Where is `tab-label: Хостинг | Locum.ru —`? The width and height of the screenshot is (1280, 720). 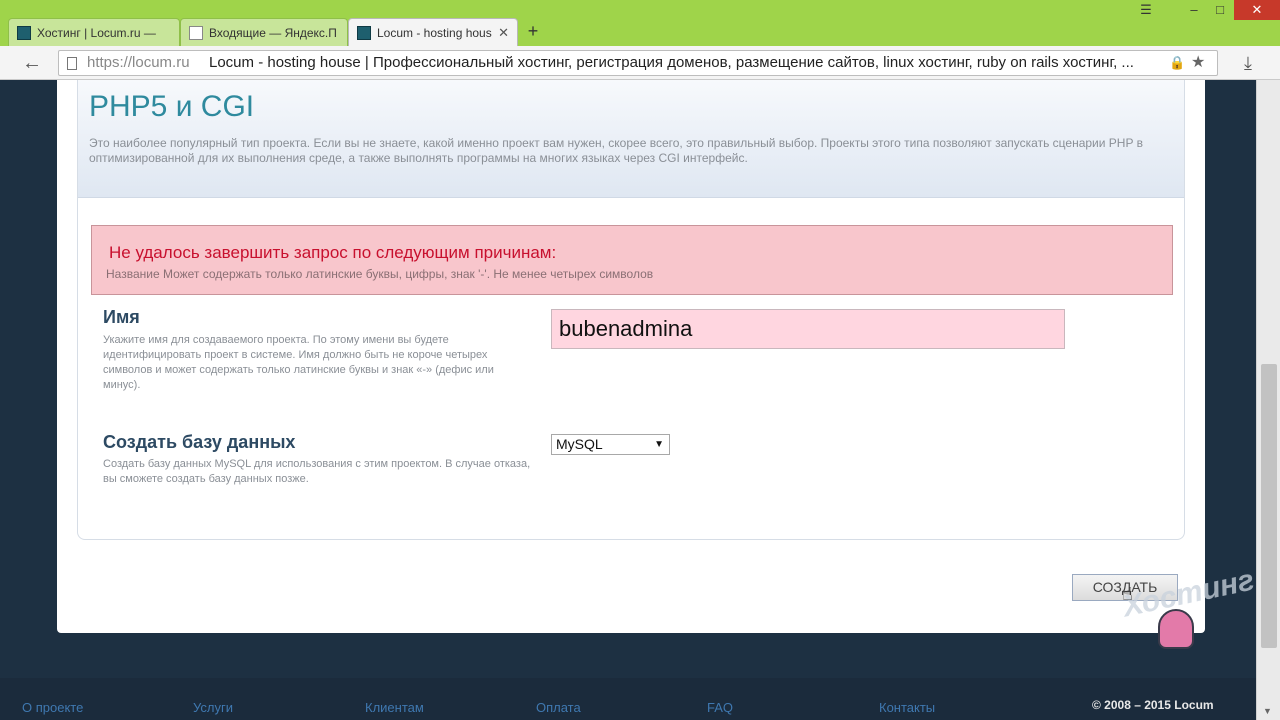
tab-label: Хостинг | Locum.ru — is located at coordinates (96, 32).